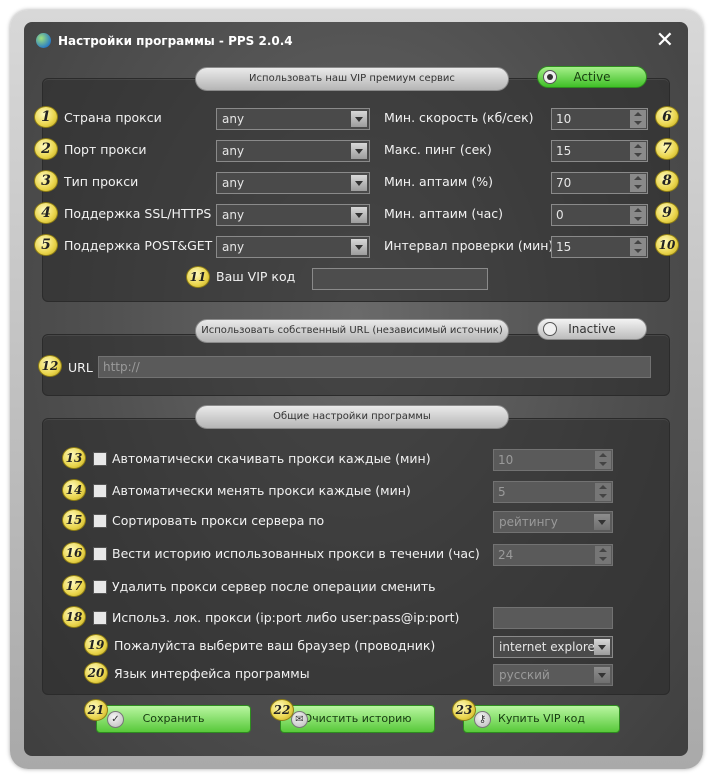 The height and width of the screenshot is (777, 713). Describe the element at coordinates (74, 490) in the screenshot. I see `badge-14: 14` at that location.